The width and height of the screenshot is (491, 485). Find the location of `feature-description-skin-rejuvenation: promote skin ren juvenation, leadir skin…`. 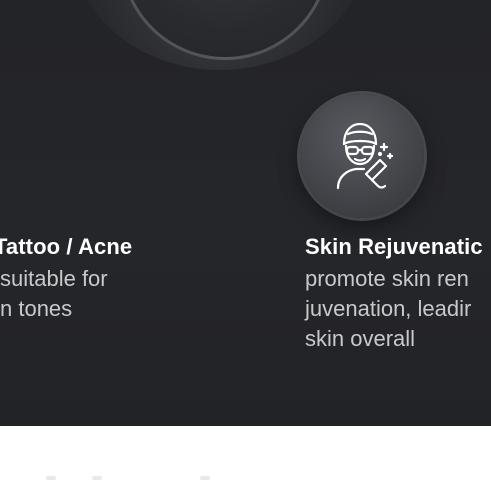

feature-description-skin-rejuvenation: promote skin ren juvenation, leadir skin… is located at coordinates (388, 309).